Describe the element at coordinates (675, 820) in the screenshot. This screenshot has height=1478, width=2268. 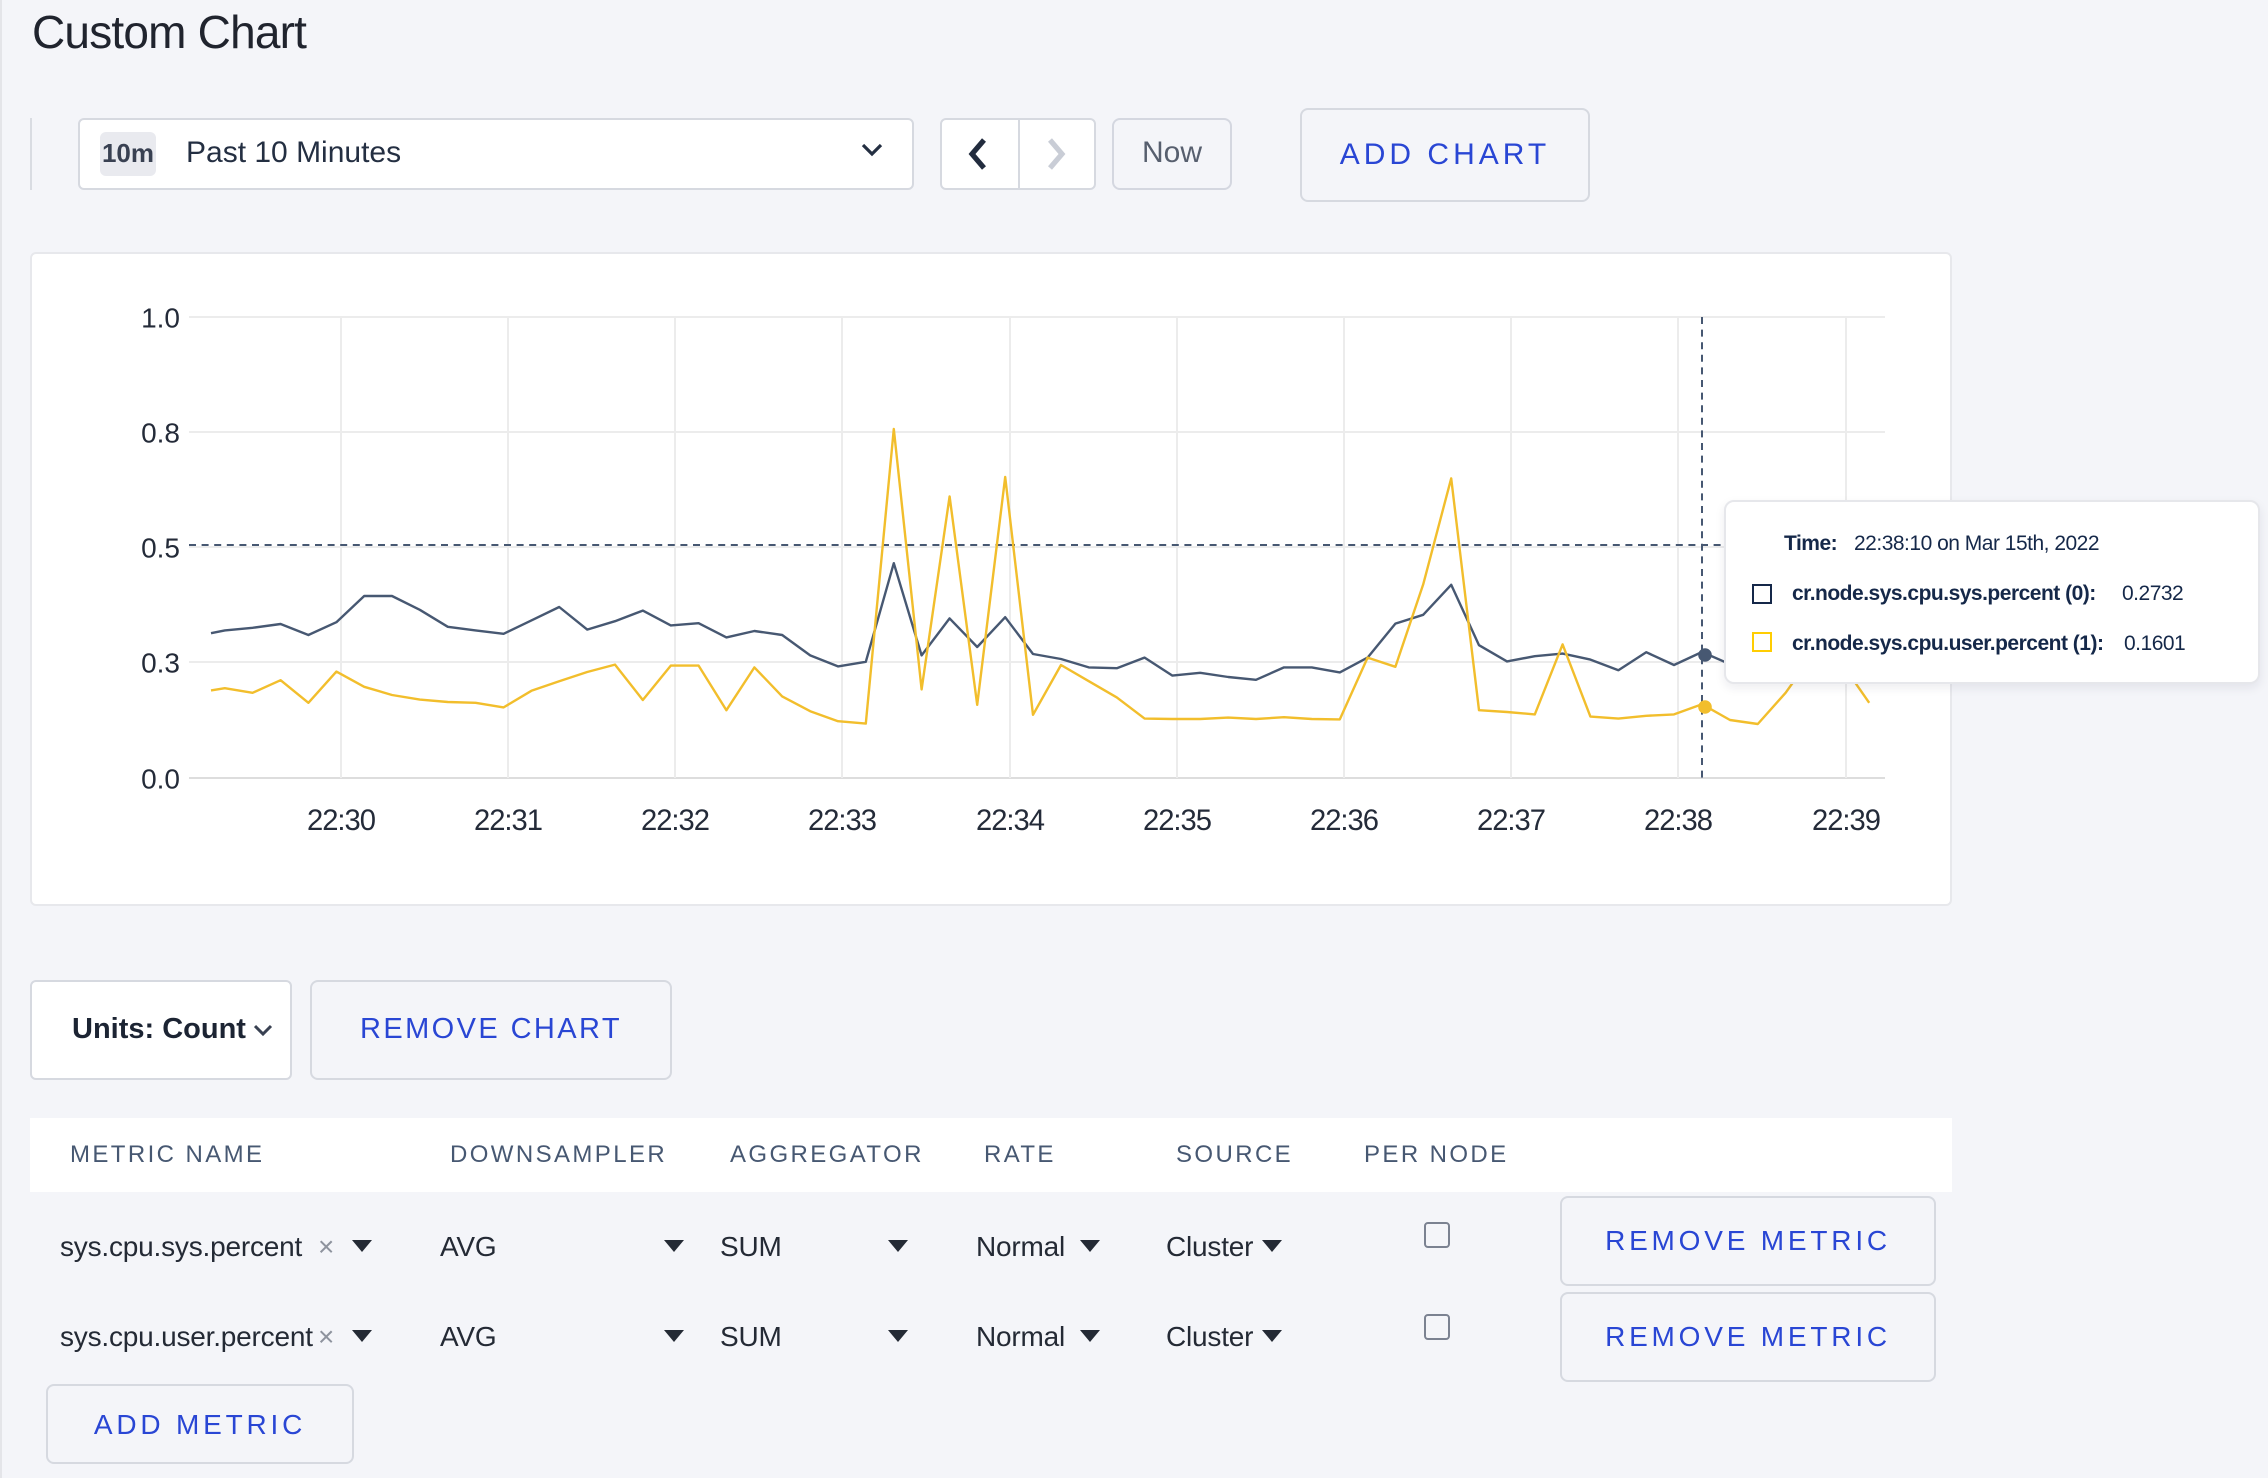
I see `svg-text: 22:32` at that location.